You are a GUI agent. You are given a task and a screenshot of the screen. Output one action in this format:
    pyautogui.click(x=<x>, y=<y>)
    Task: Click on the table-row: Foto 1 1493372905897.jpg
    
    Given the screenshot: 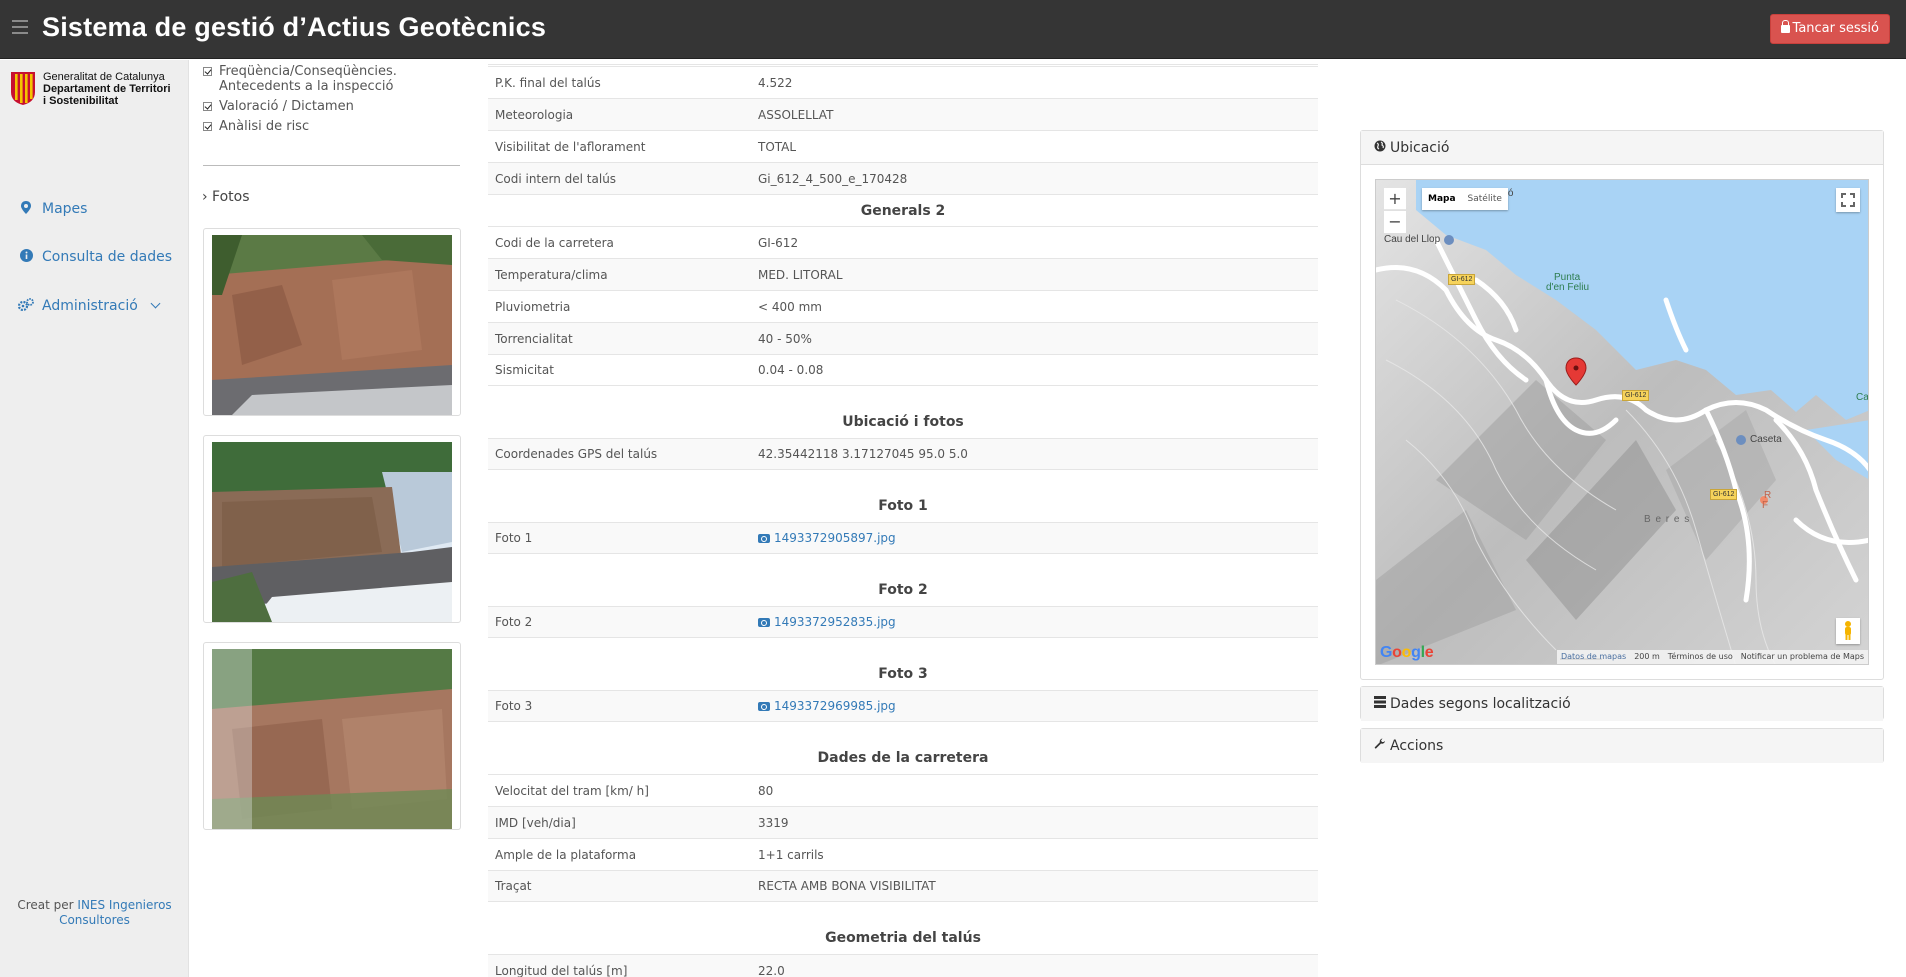 What is the action you would take?
    pyautogui.click(x=903, y=538)
    